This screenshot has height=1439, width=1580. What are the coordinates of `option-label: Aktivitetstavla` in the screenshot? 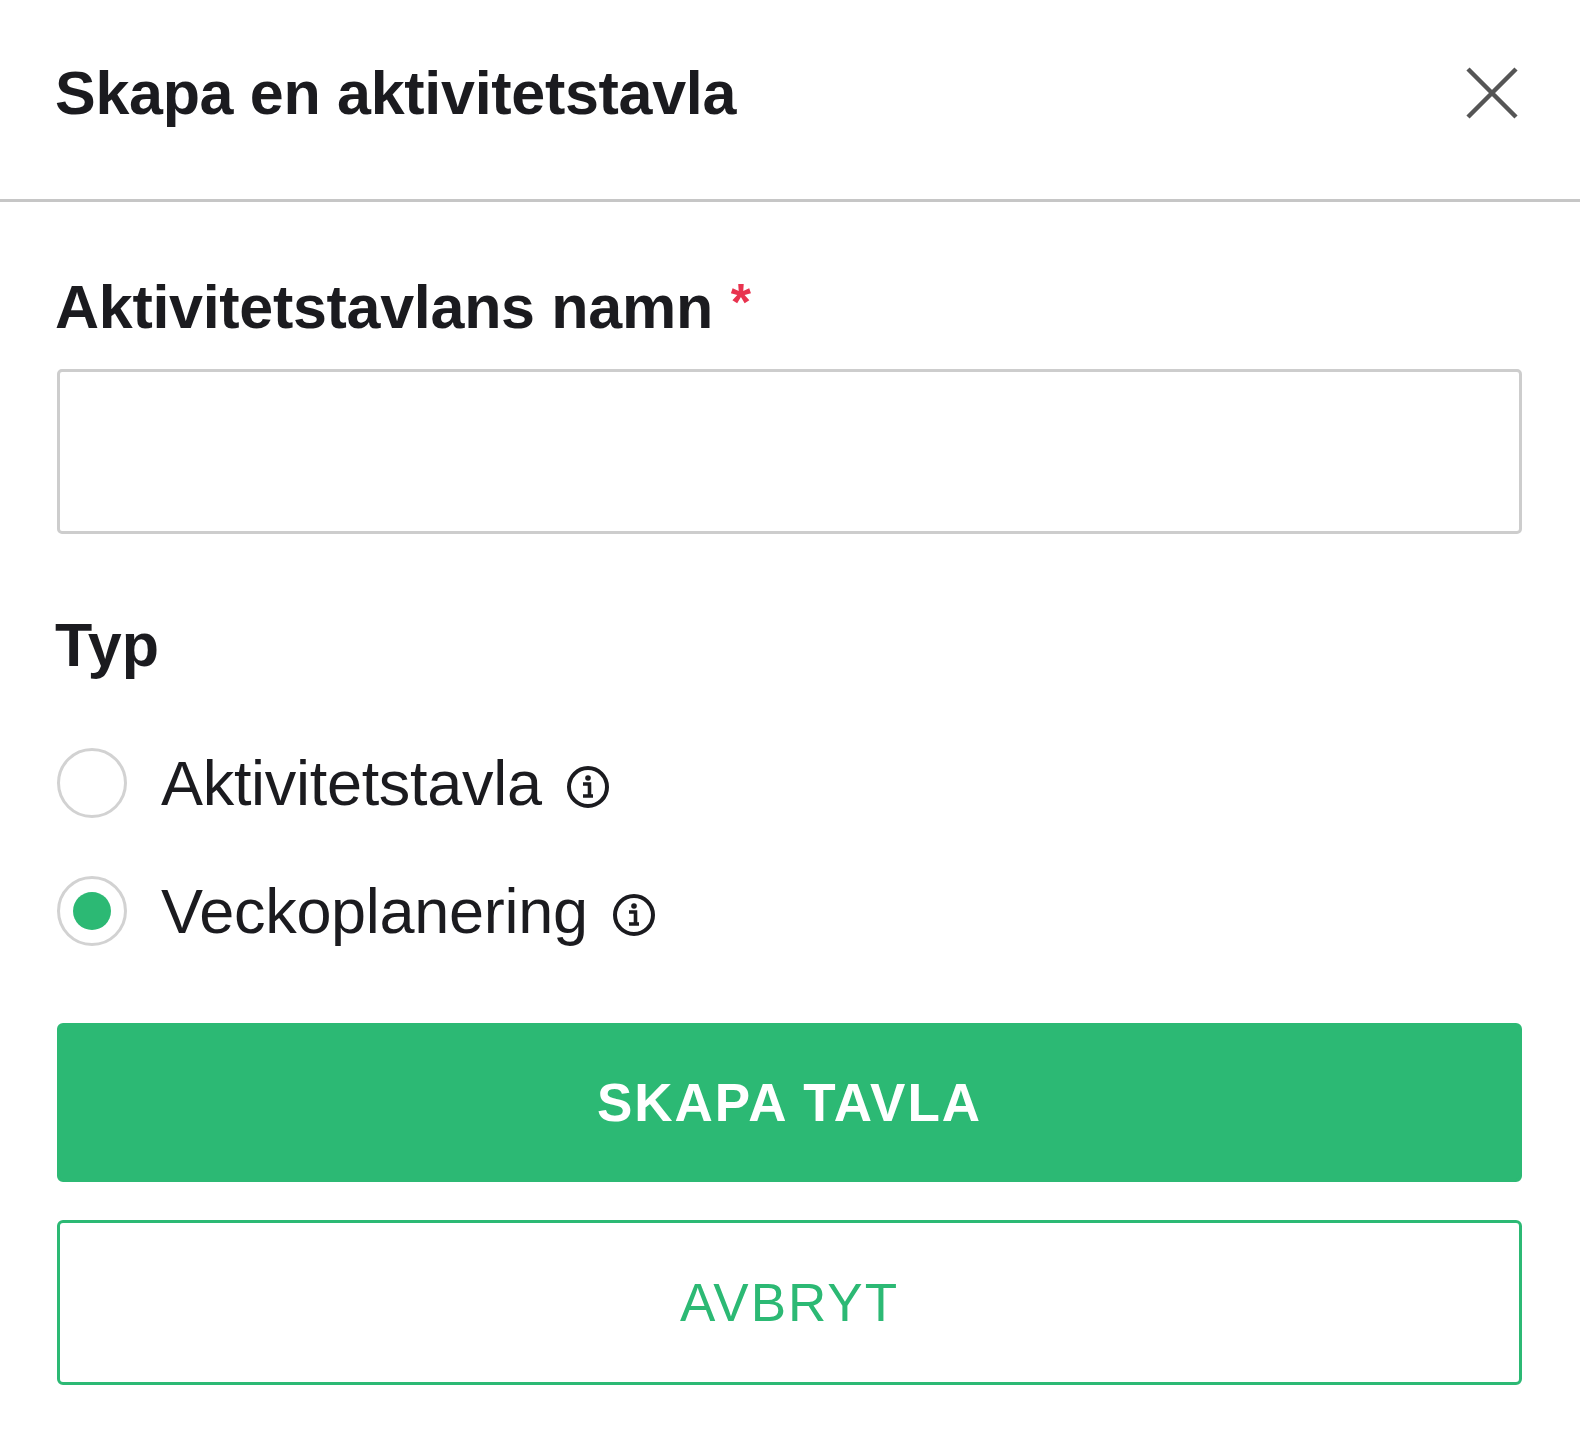 It's located at (351, 783).